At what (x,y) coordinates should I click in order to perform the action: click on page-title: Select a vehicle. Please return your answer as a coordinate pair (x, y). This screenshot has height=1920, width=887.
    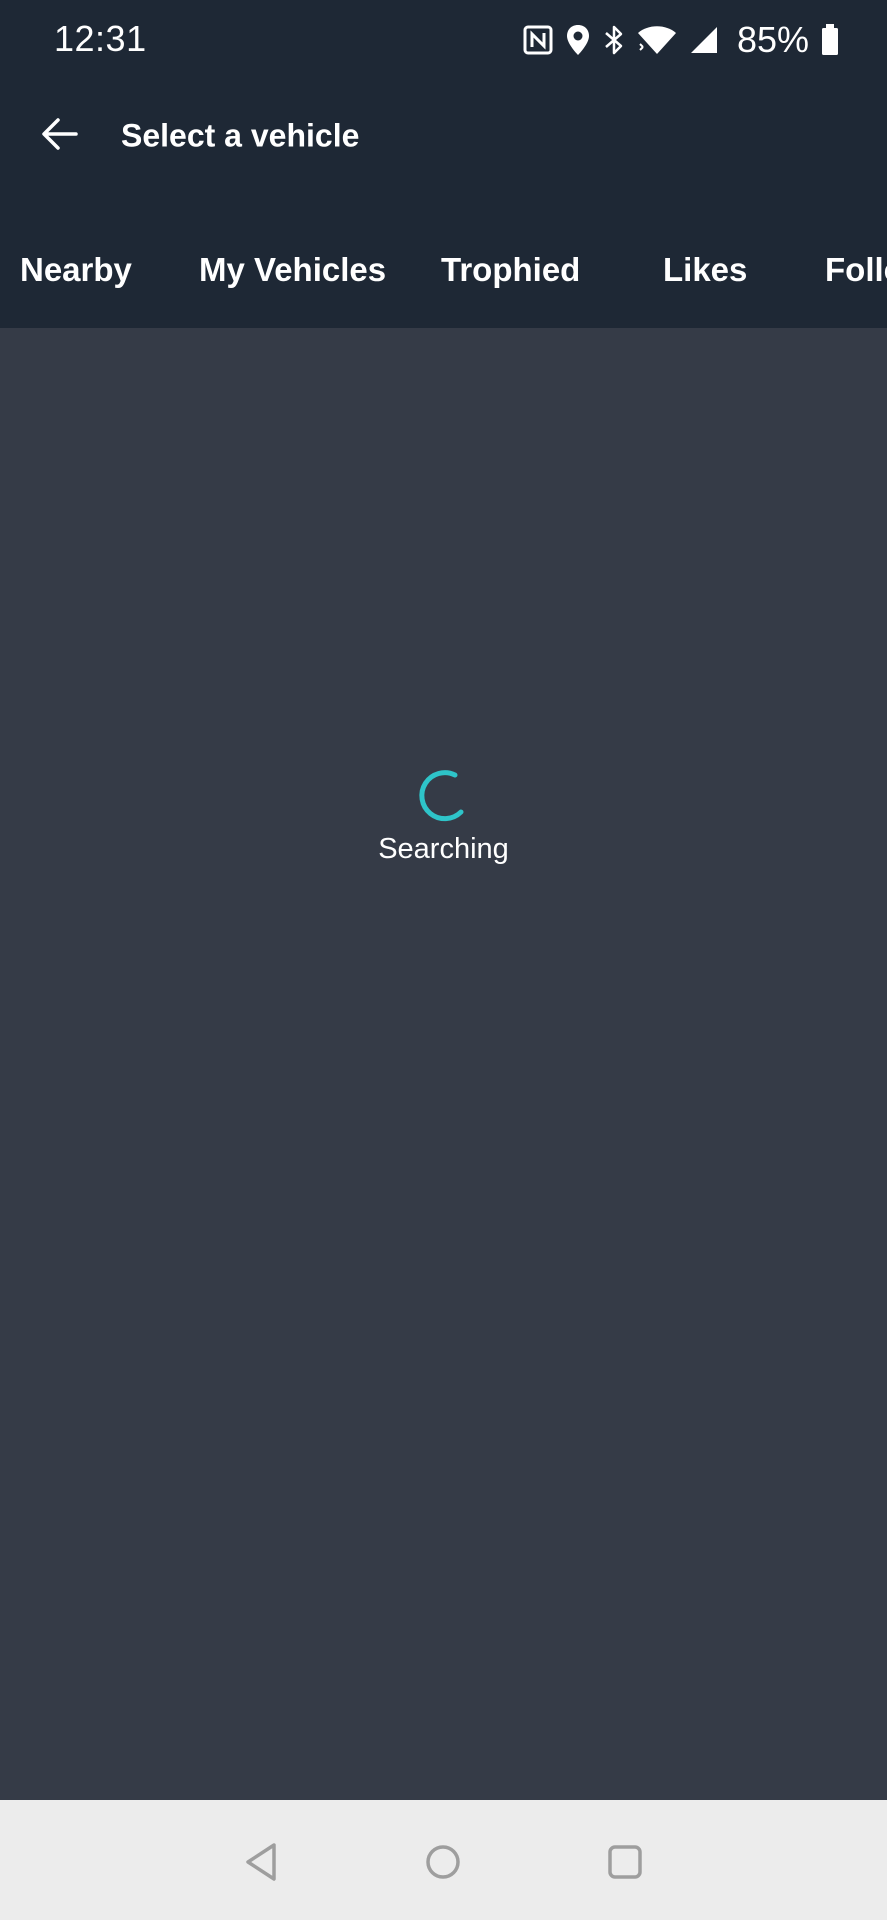
    Looking at the image, I should click on (240, 135).